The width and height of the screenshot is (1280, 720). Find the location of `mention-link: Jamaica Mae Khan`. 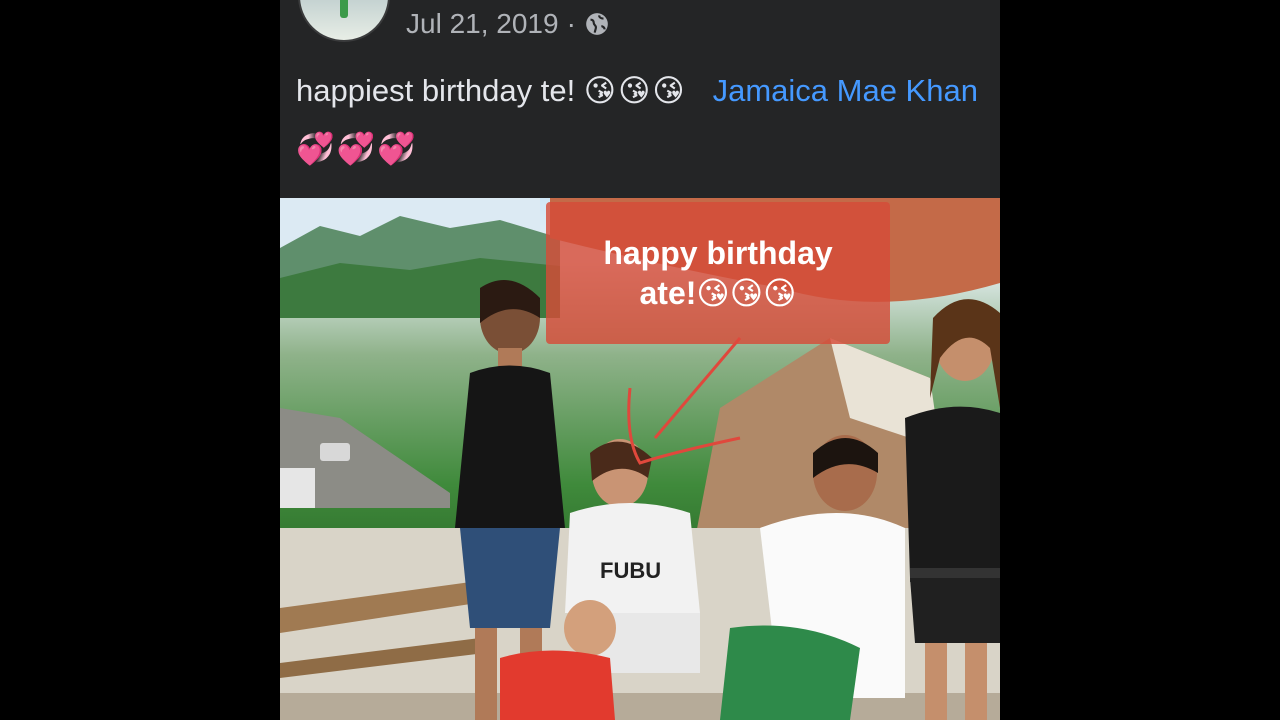

mention-link: Jamaica Mae Khan is located at coordinates (845, 90).